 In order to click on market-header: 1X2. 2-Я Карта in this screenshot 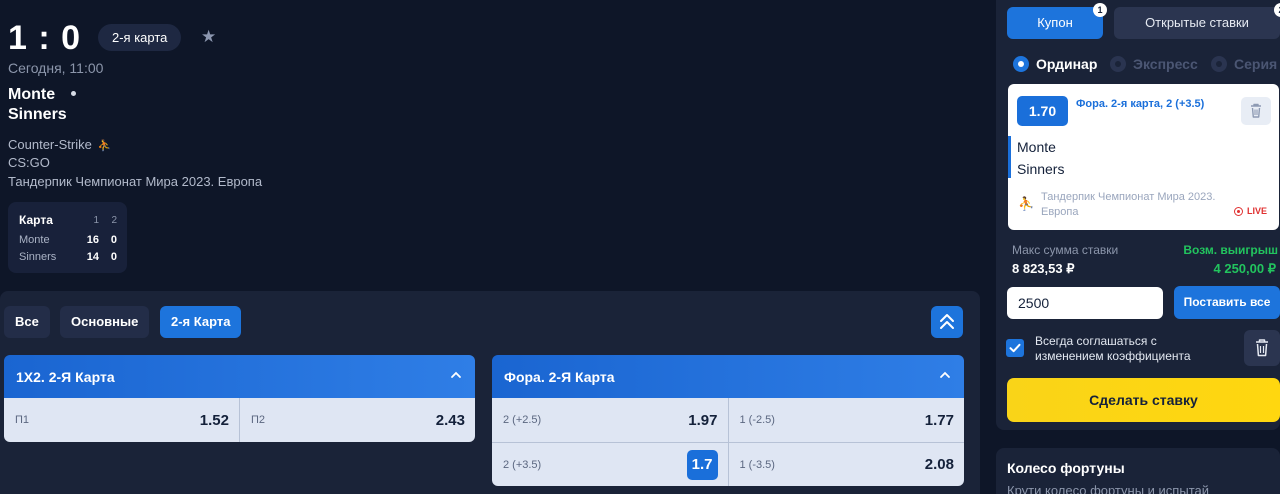, I will do `click(239, 376)`.